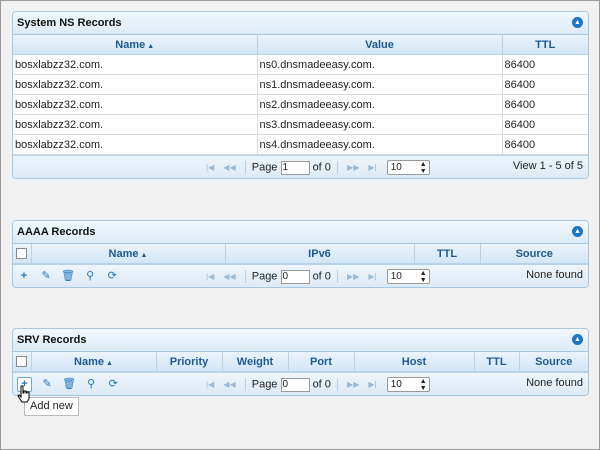 This screenshot has width=600, height=450. I want to click on add-new-tooltip: Add new, so click(51, 406).